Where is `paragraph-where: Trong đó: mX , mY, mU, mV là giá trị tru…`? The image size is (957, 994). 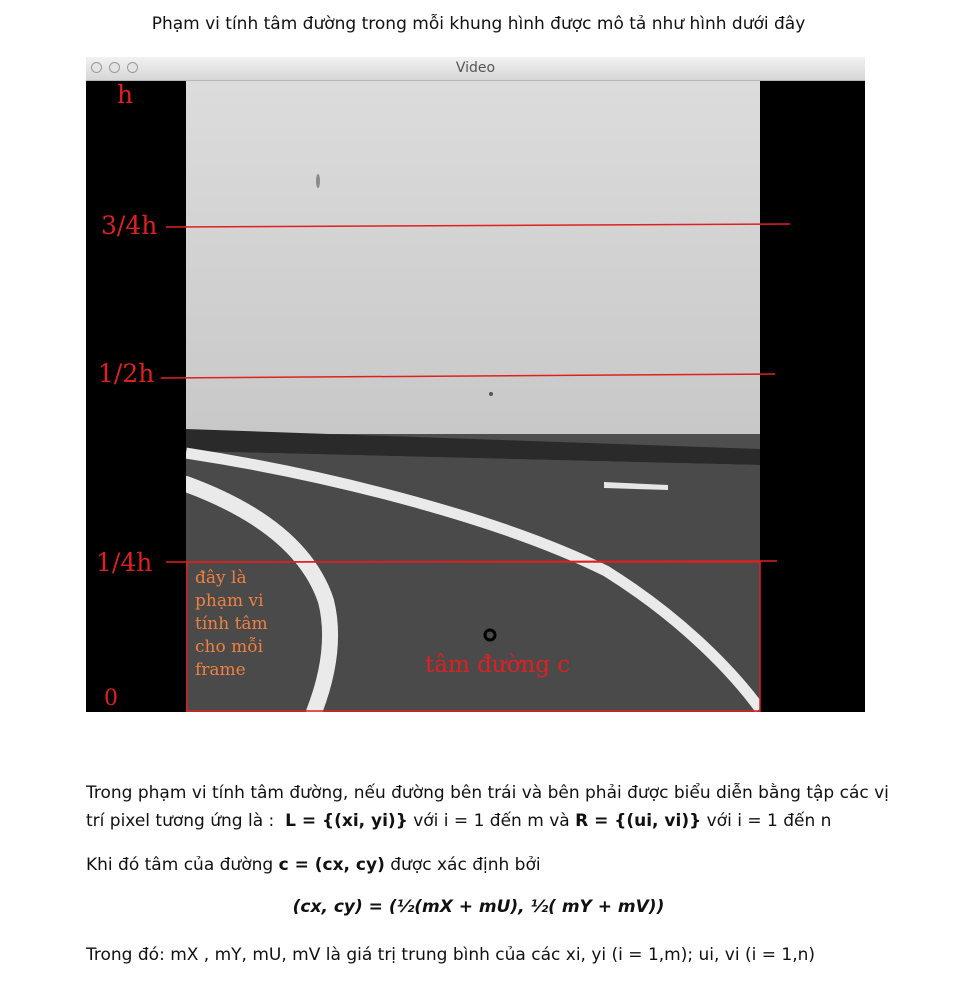 paragraph-where: Trong đó: mX , mY, mU, mV là giá trị tru… is located at coordinates (451, 955).